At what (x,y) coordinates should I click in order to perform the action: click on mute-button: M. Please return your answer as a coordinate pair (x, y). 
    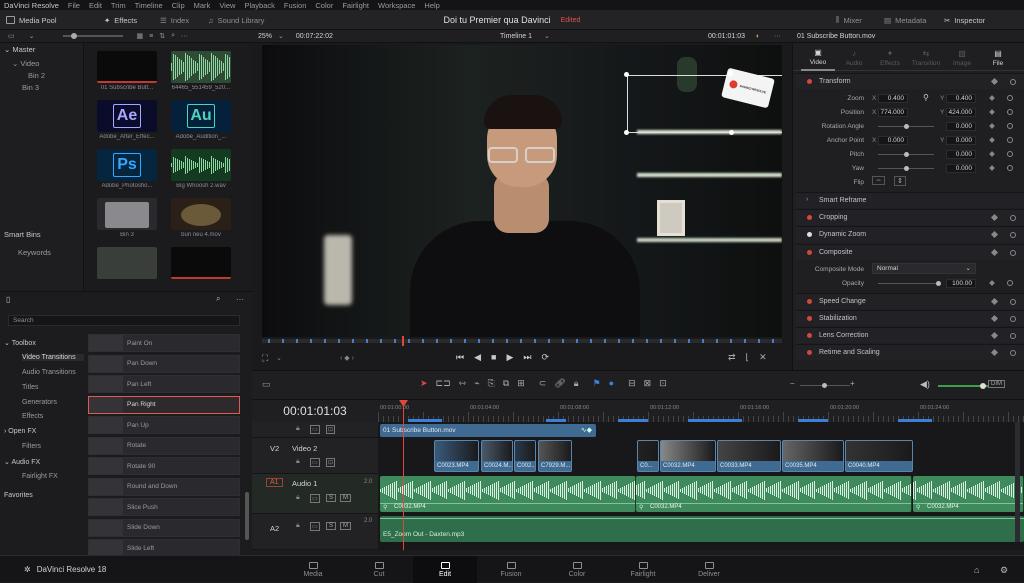
    Looking at the image, I should click on (345, 498).